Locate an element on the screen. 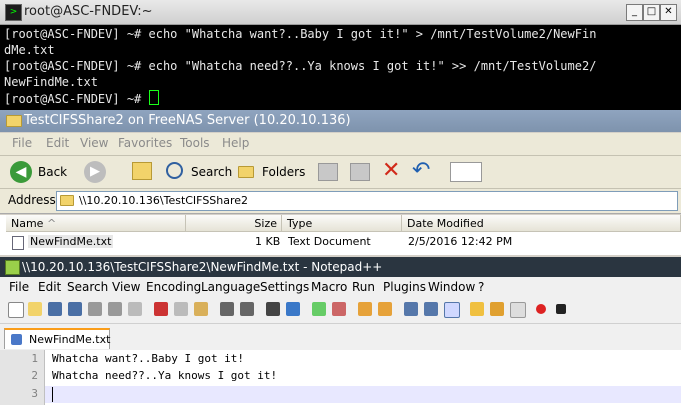  back-button: ◀ Back is located at coordinates (43, 172).